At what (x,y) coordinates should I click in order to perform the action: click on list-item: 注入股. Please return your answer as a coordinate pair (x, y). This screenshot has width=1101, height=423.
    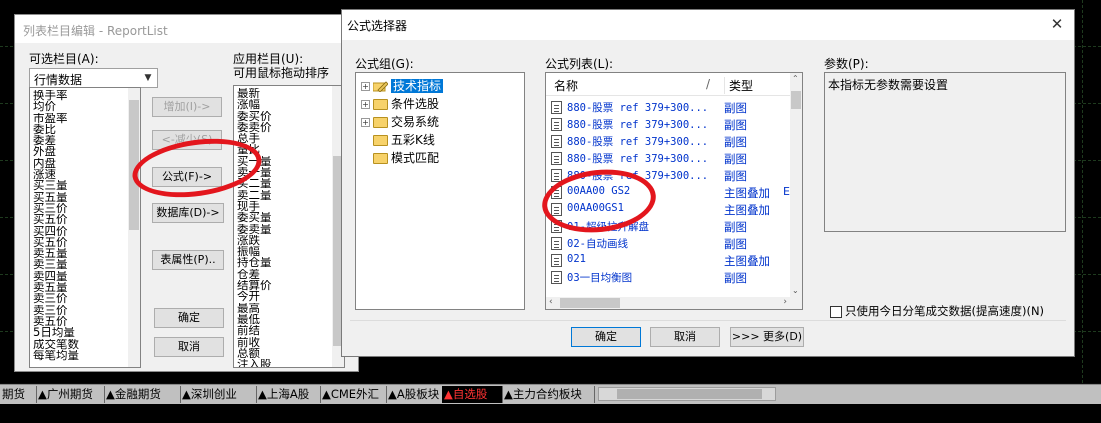
    Looking at the image, I should click on (283, 363).